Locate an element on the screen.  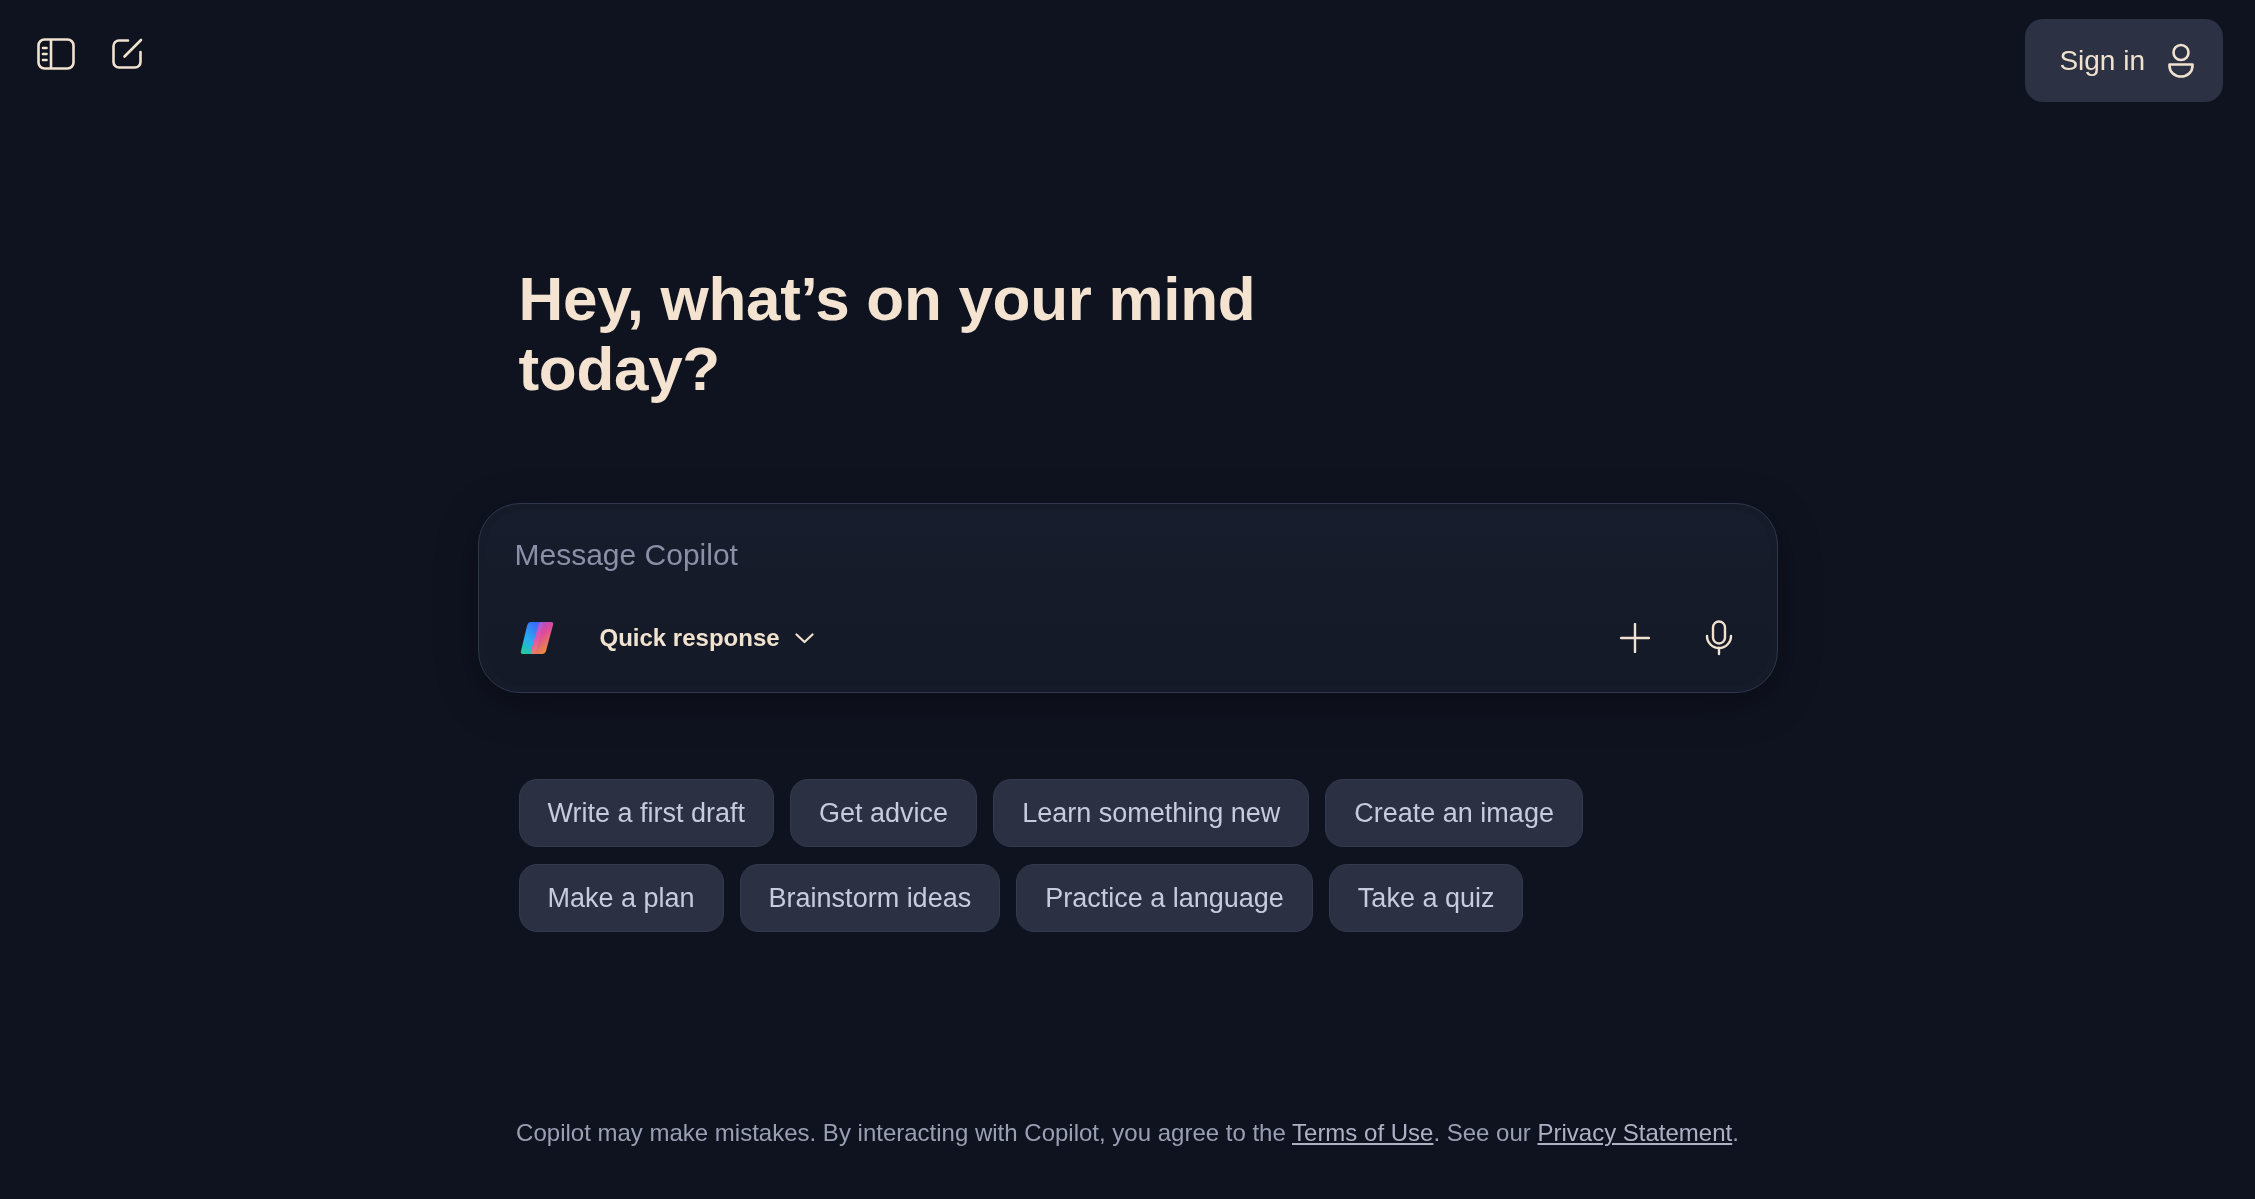
disclaimer-text: Copilot may make mistakes. By interacting with Copilot, you agree to the Terms of Use. See our Privacy Statement. is located at coordinates (1127, 1133).